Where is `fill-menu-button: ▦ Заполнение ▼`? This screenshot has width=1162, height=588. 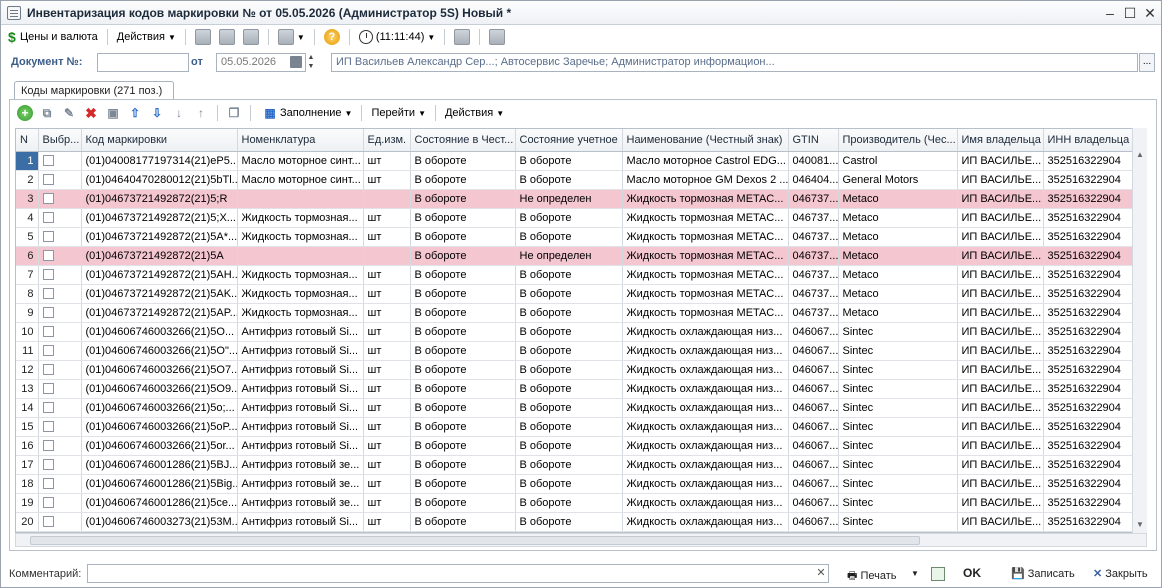
fill-menu-button: ▦ Заполнение ▼ is located at coordinates (306, 113).